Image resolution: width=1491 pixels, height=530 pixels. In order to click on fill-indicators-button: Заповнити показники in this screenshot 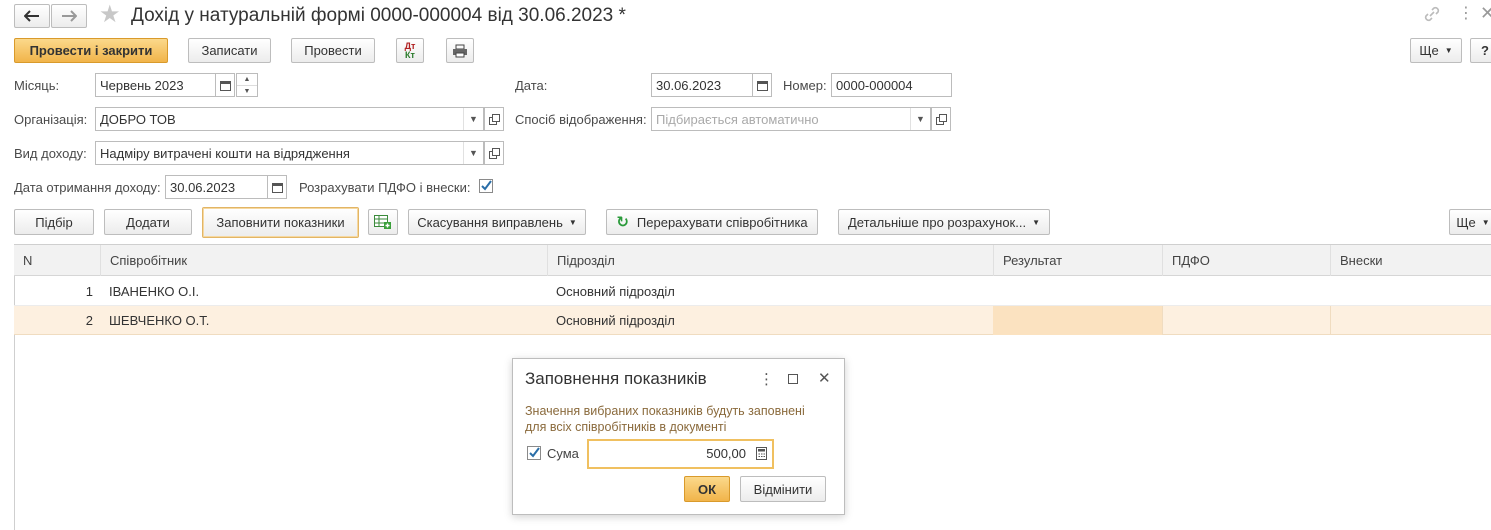, I will do `click(280, 222)`.